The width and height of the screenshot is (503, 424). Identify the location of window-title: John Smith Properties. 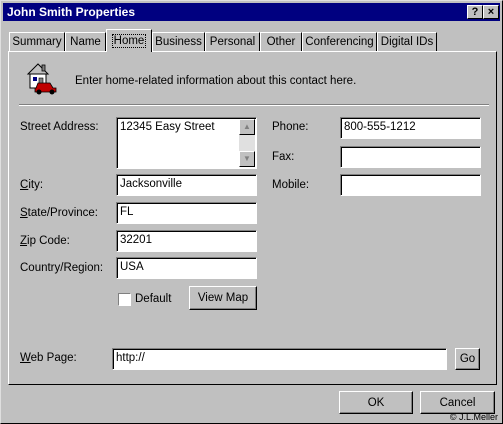
(71, 12).